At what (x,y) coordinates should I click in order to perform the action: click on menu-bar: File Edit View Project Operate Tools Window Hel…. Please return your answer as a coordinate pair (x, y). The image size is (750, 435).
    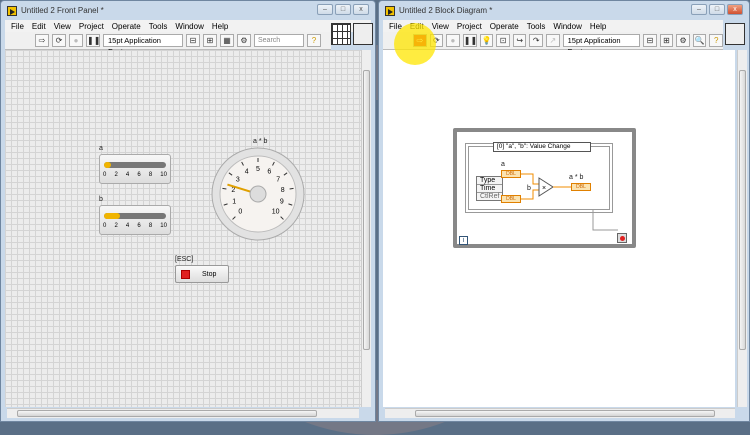
    Looking at the image, I should click on (188, 26).